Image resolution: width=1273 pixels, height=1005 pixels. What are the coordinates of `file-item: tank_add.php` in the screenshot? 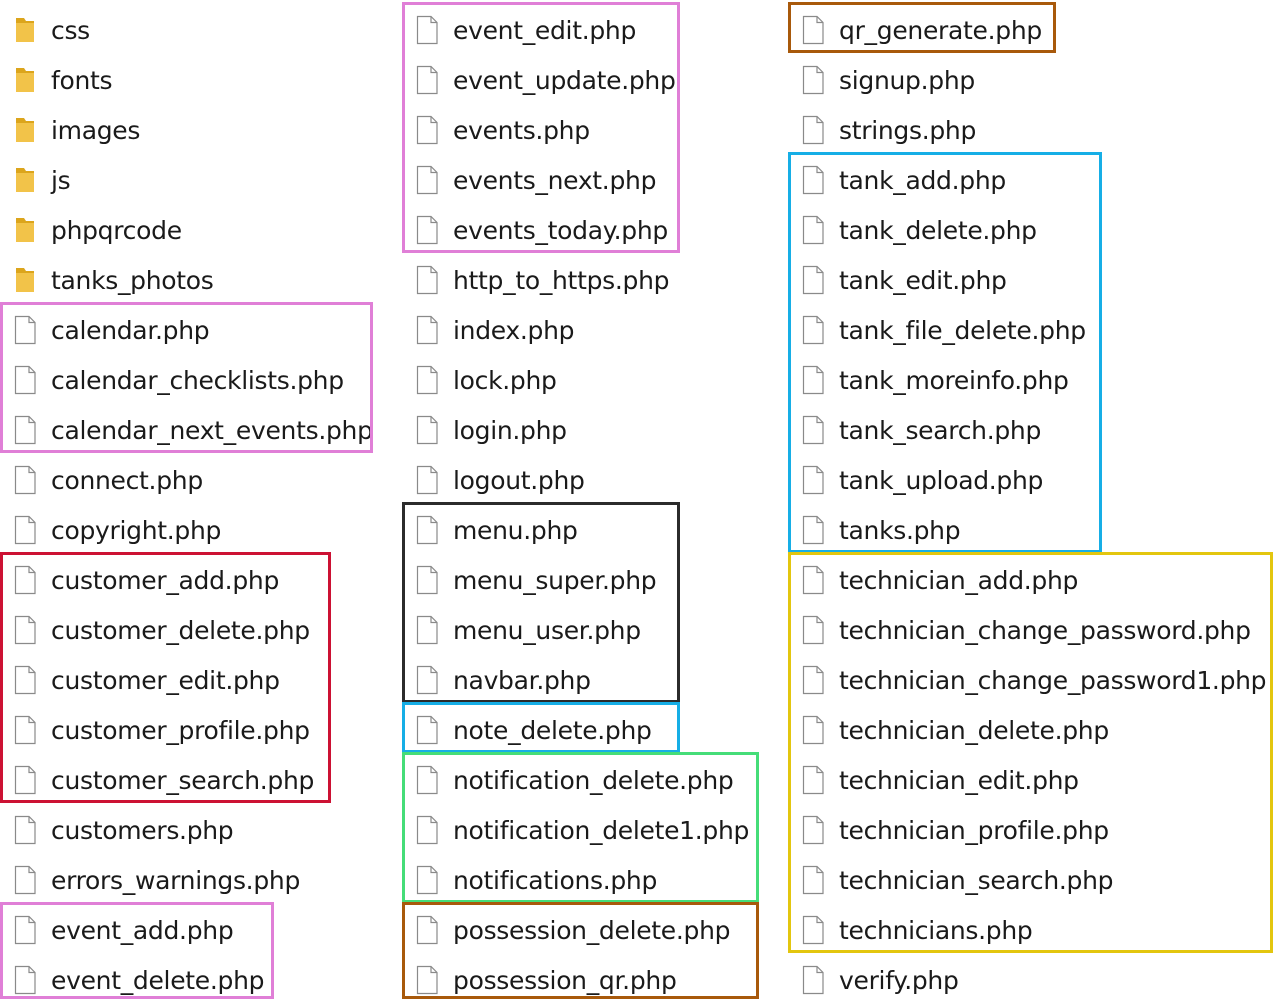 It's located at (897, 180).